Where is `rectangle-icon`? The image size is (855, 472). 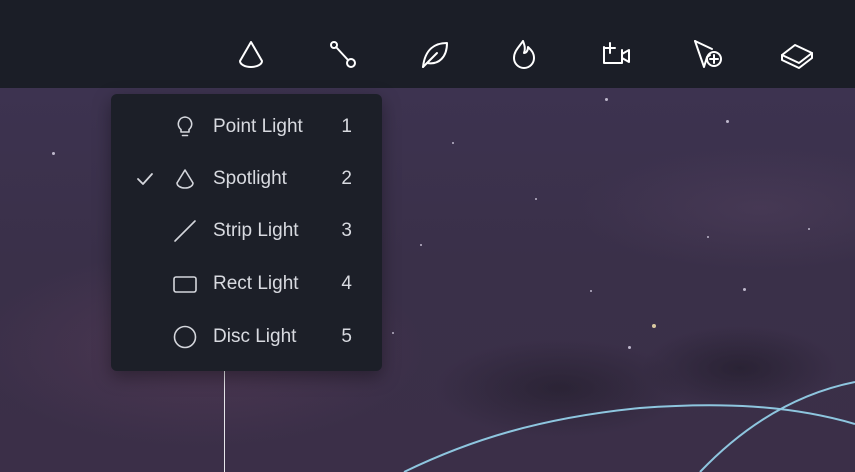
rectangle-icon is located at coordinates (185, 284).